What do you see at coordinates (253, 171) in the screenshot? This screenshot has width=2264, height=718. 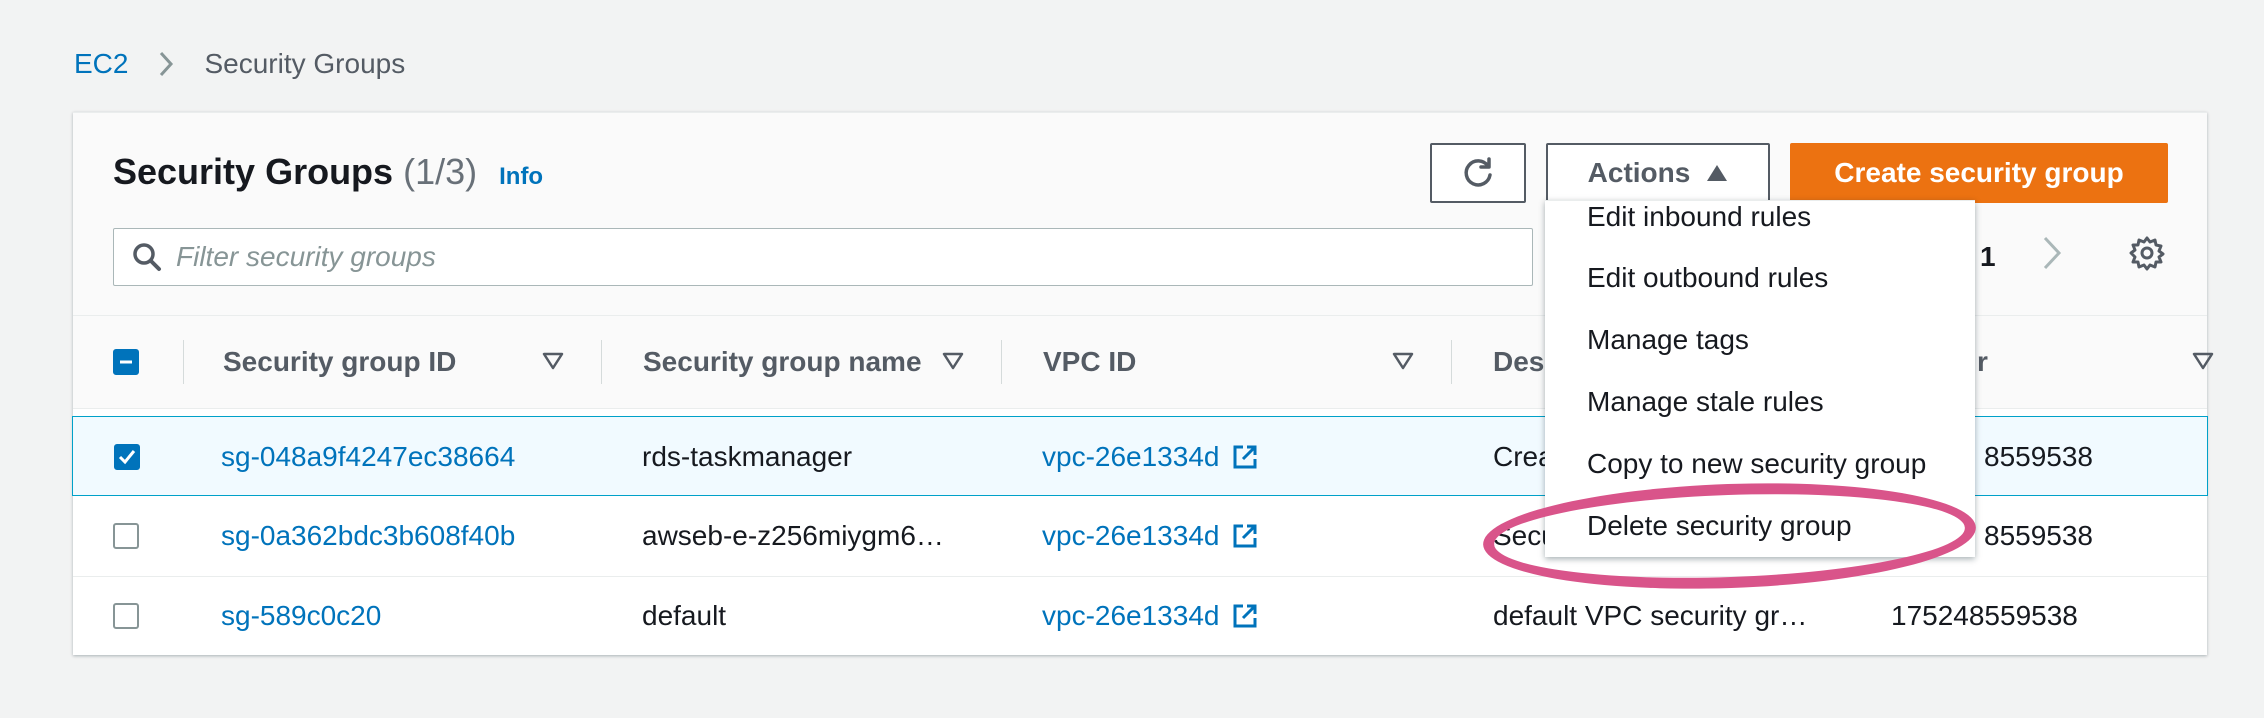 I see `title-text: Security Groups` at bounding box center [253, 171].